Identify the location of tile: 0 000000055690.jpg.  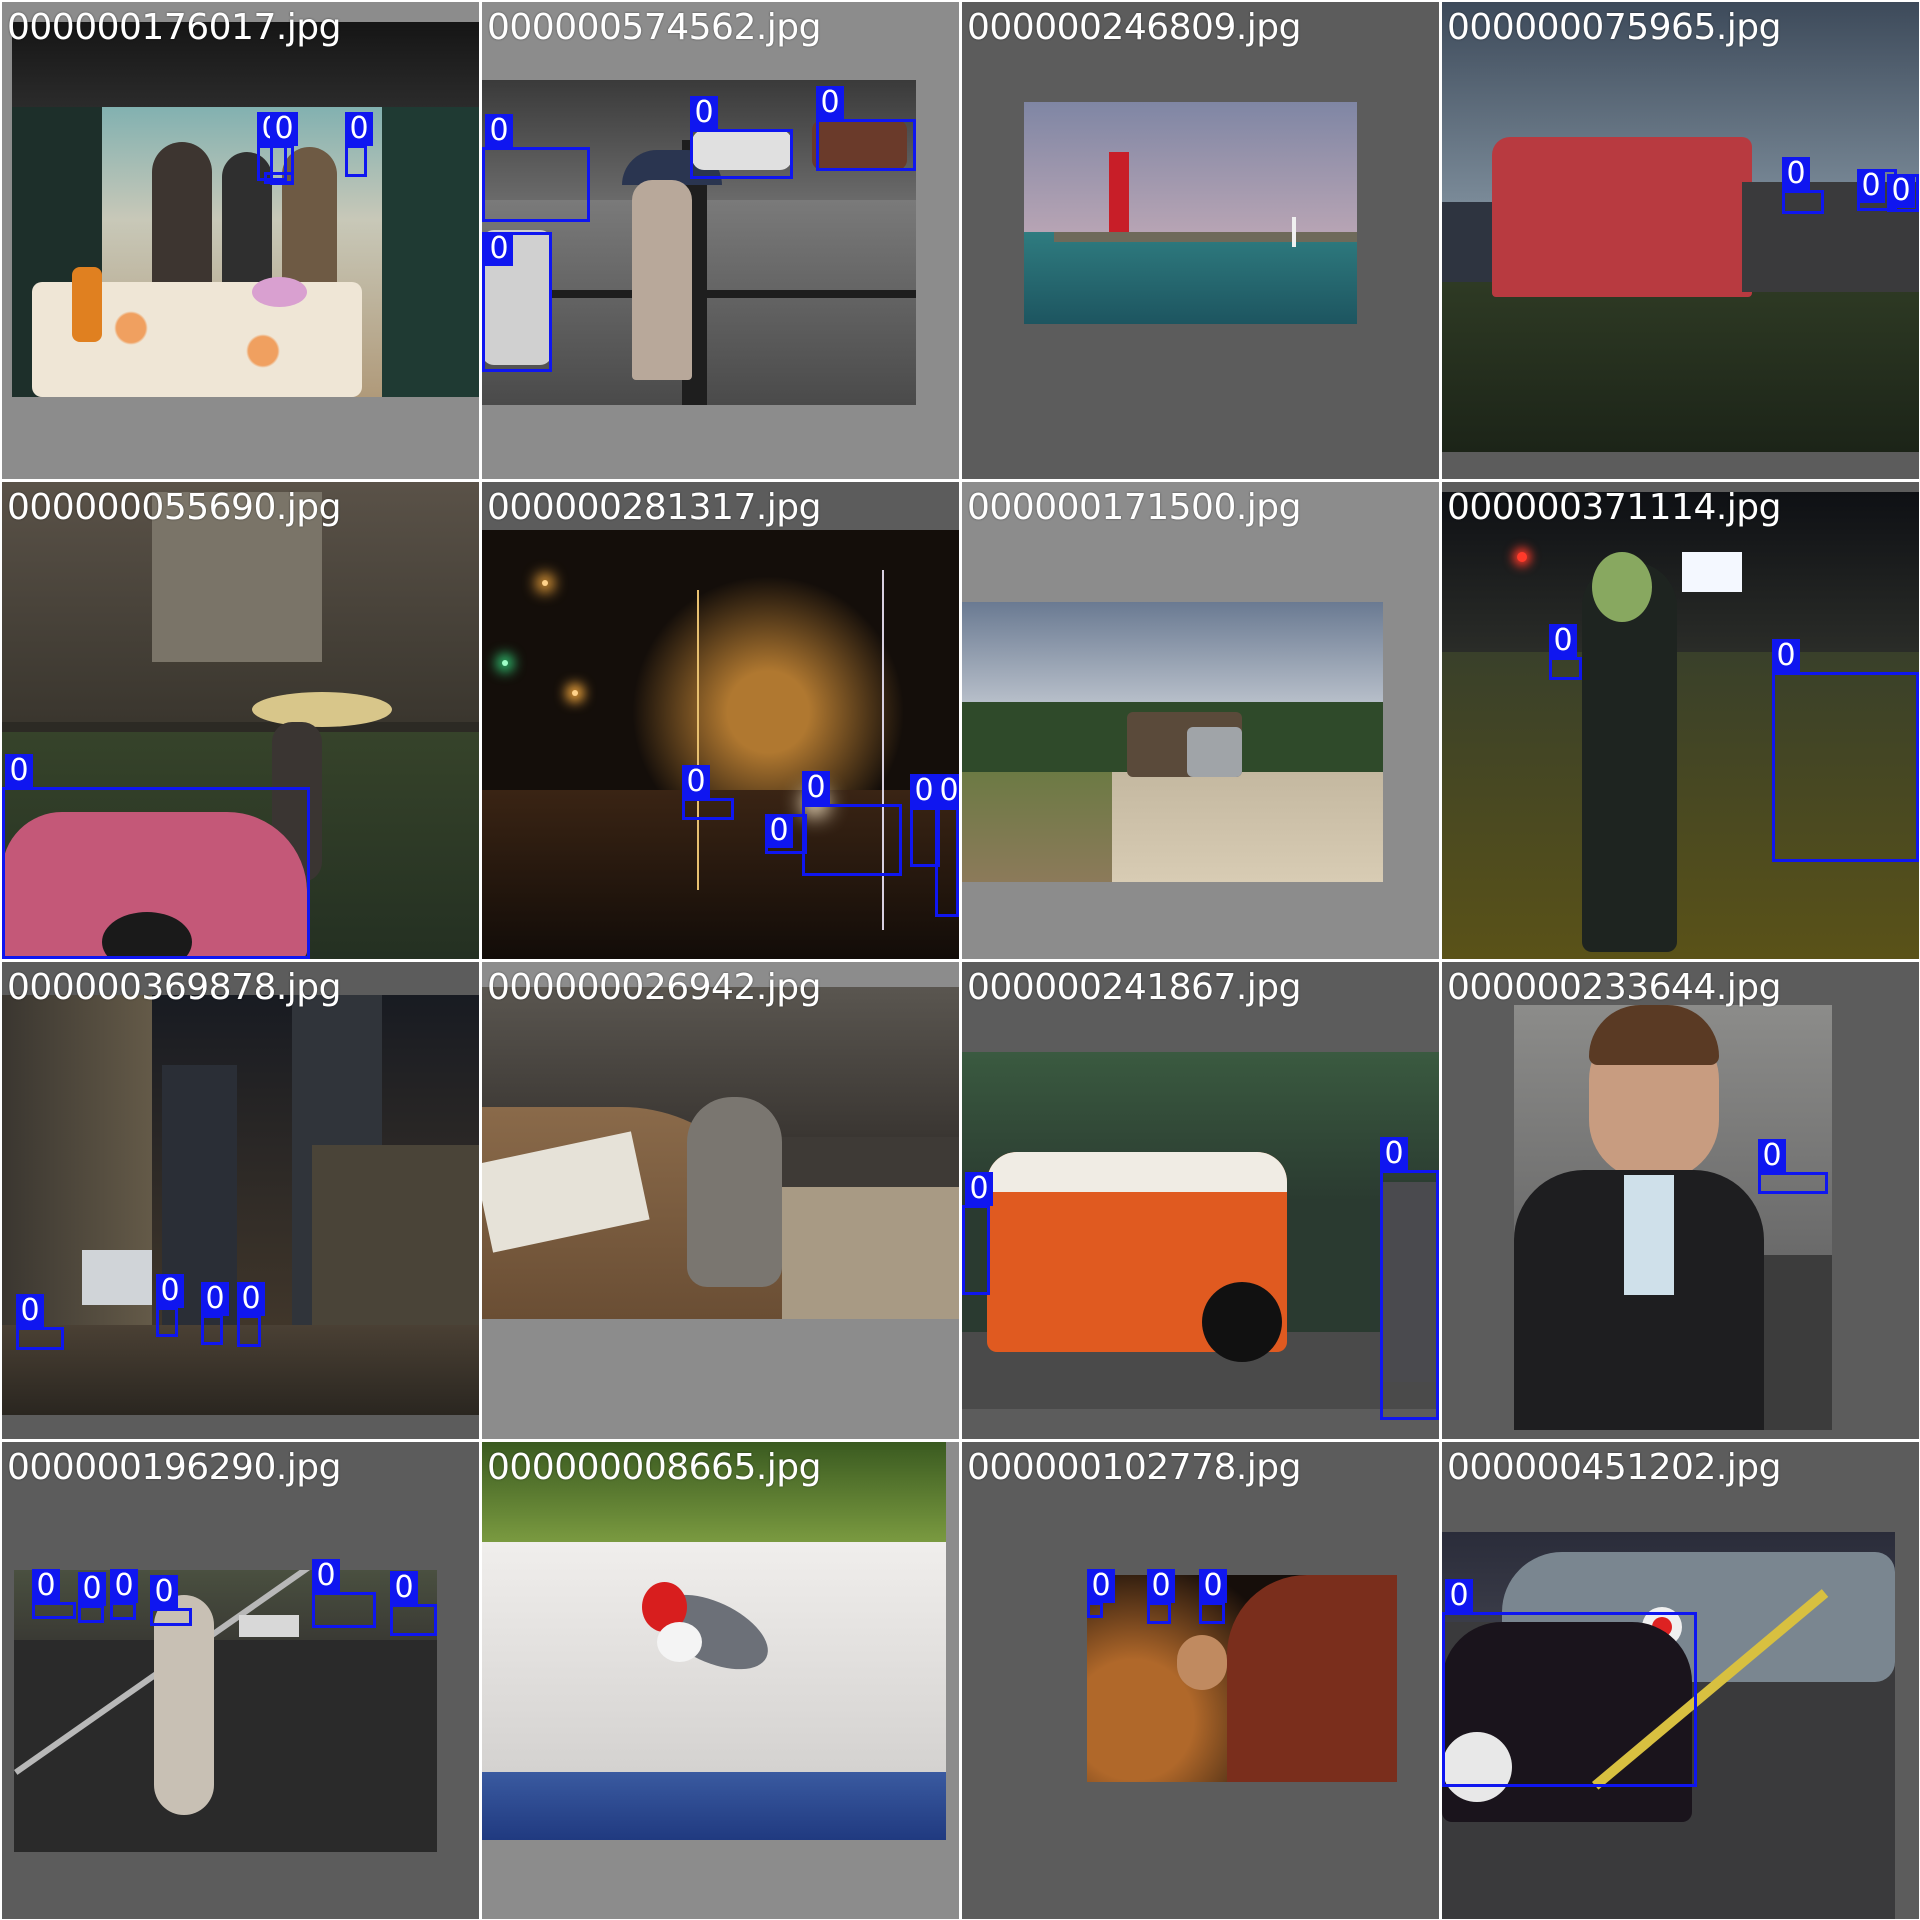
(240, 720).